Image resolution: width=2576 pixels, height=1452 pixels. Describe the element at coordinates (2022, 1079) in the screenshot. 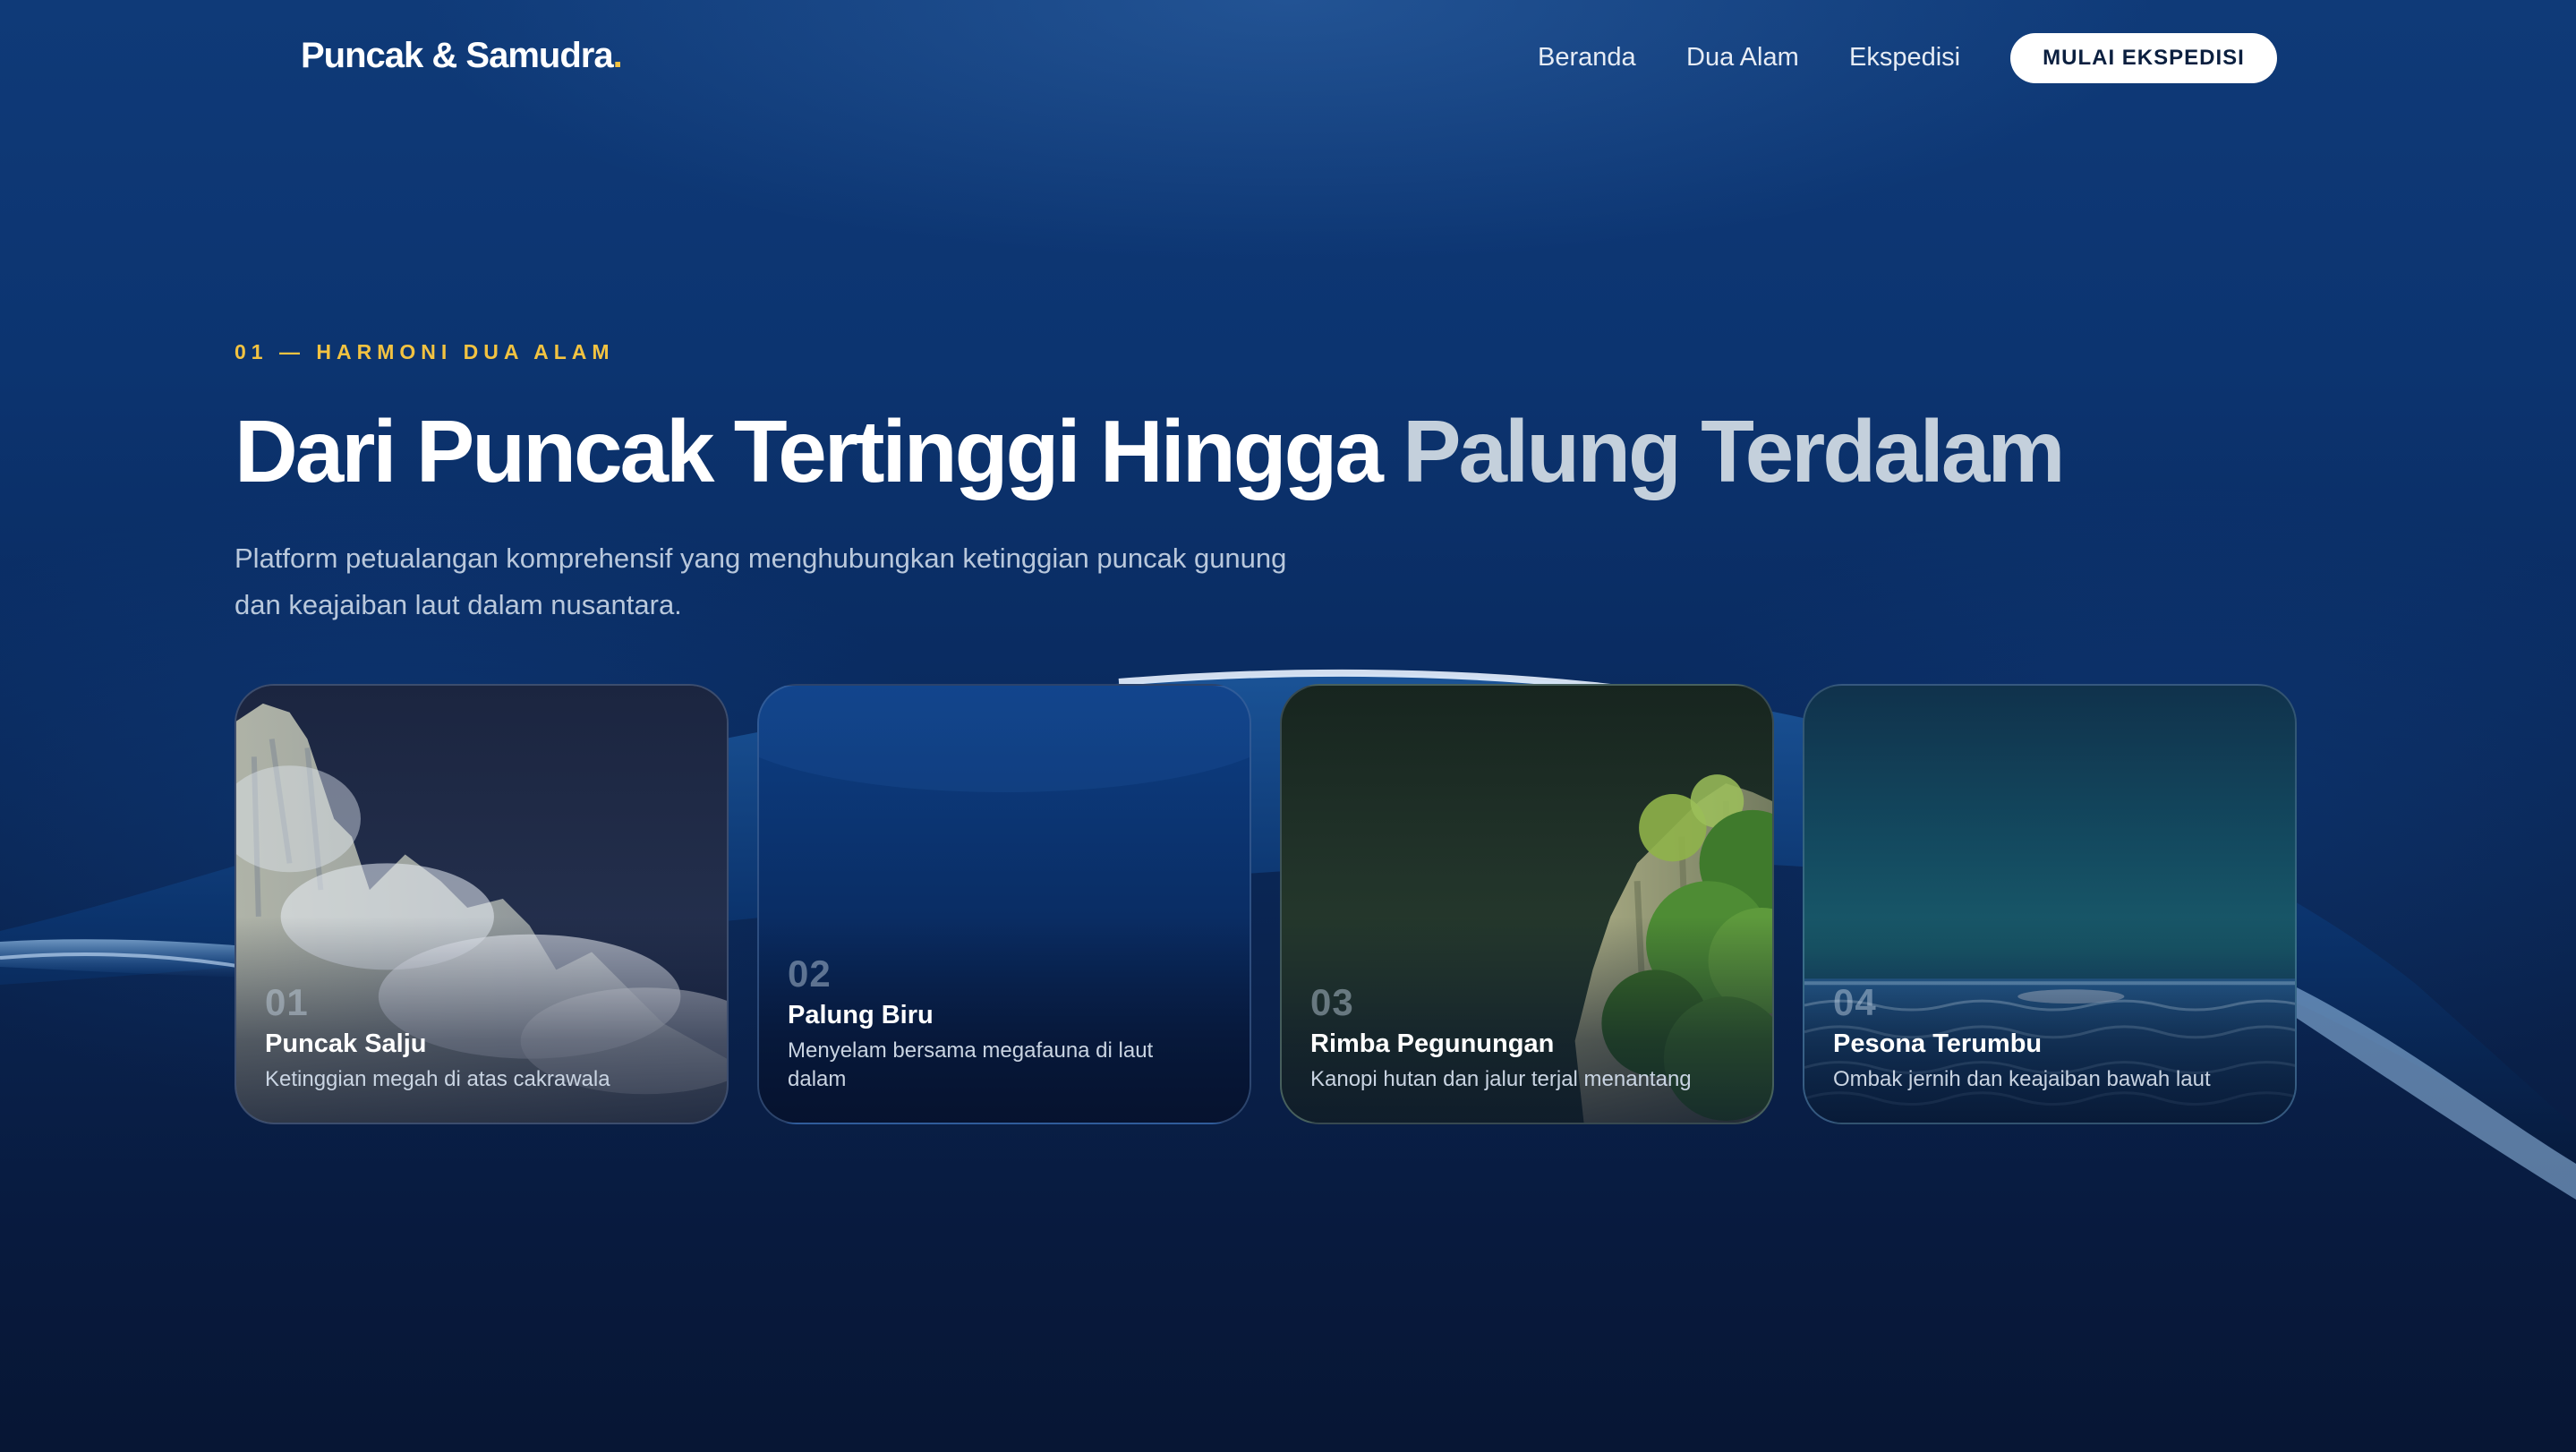

I see `card-description: Ombak jernih dan keajaiban bawah laut` at that location.